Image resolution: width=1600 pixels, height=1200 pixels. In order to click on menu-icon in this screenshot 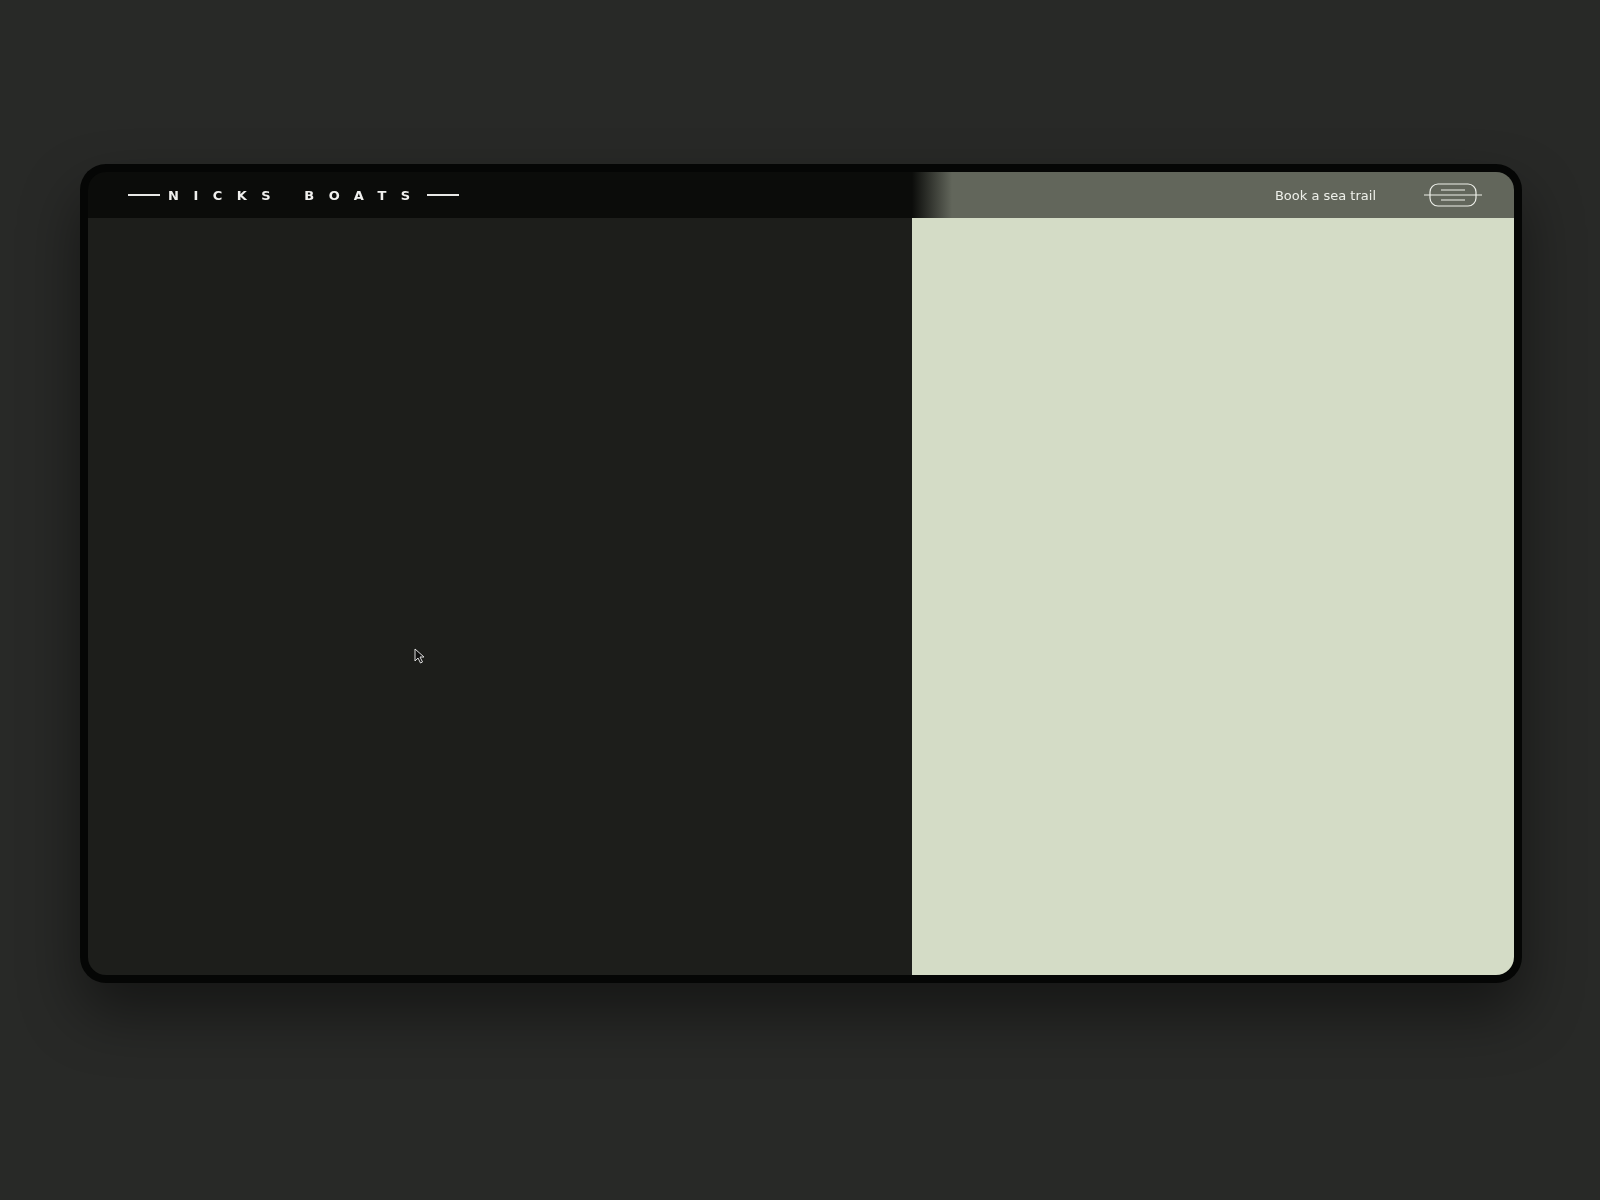, I will do `click(1453, 195)`.